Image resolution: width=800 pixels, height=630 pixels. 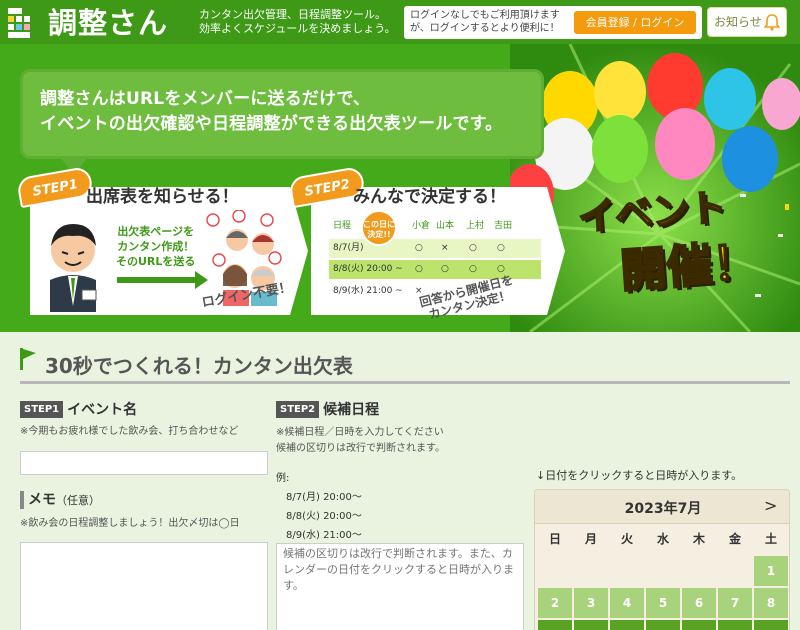 What do you see at coordinates (324, 535) in the screenshot?
I see `example-line: 8/9(水) 21:00〜` at bounding box center [324, 535].